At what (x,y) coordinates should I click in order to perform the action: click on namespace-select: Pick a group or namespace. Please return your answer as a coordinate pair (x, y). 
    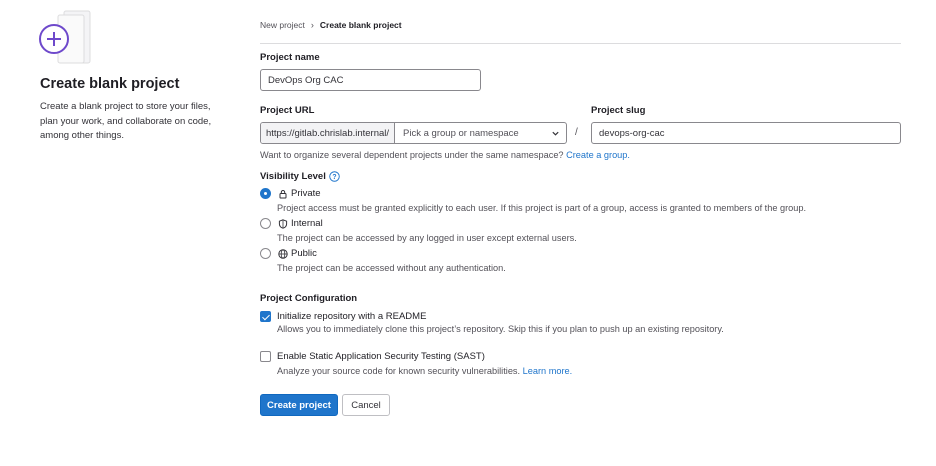
    Looking at the image, I should click on (480, 133).